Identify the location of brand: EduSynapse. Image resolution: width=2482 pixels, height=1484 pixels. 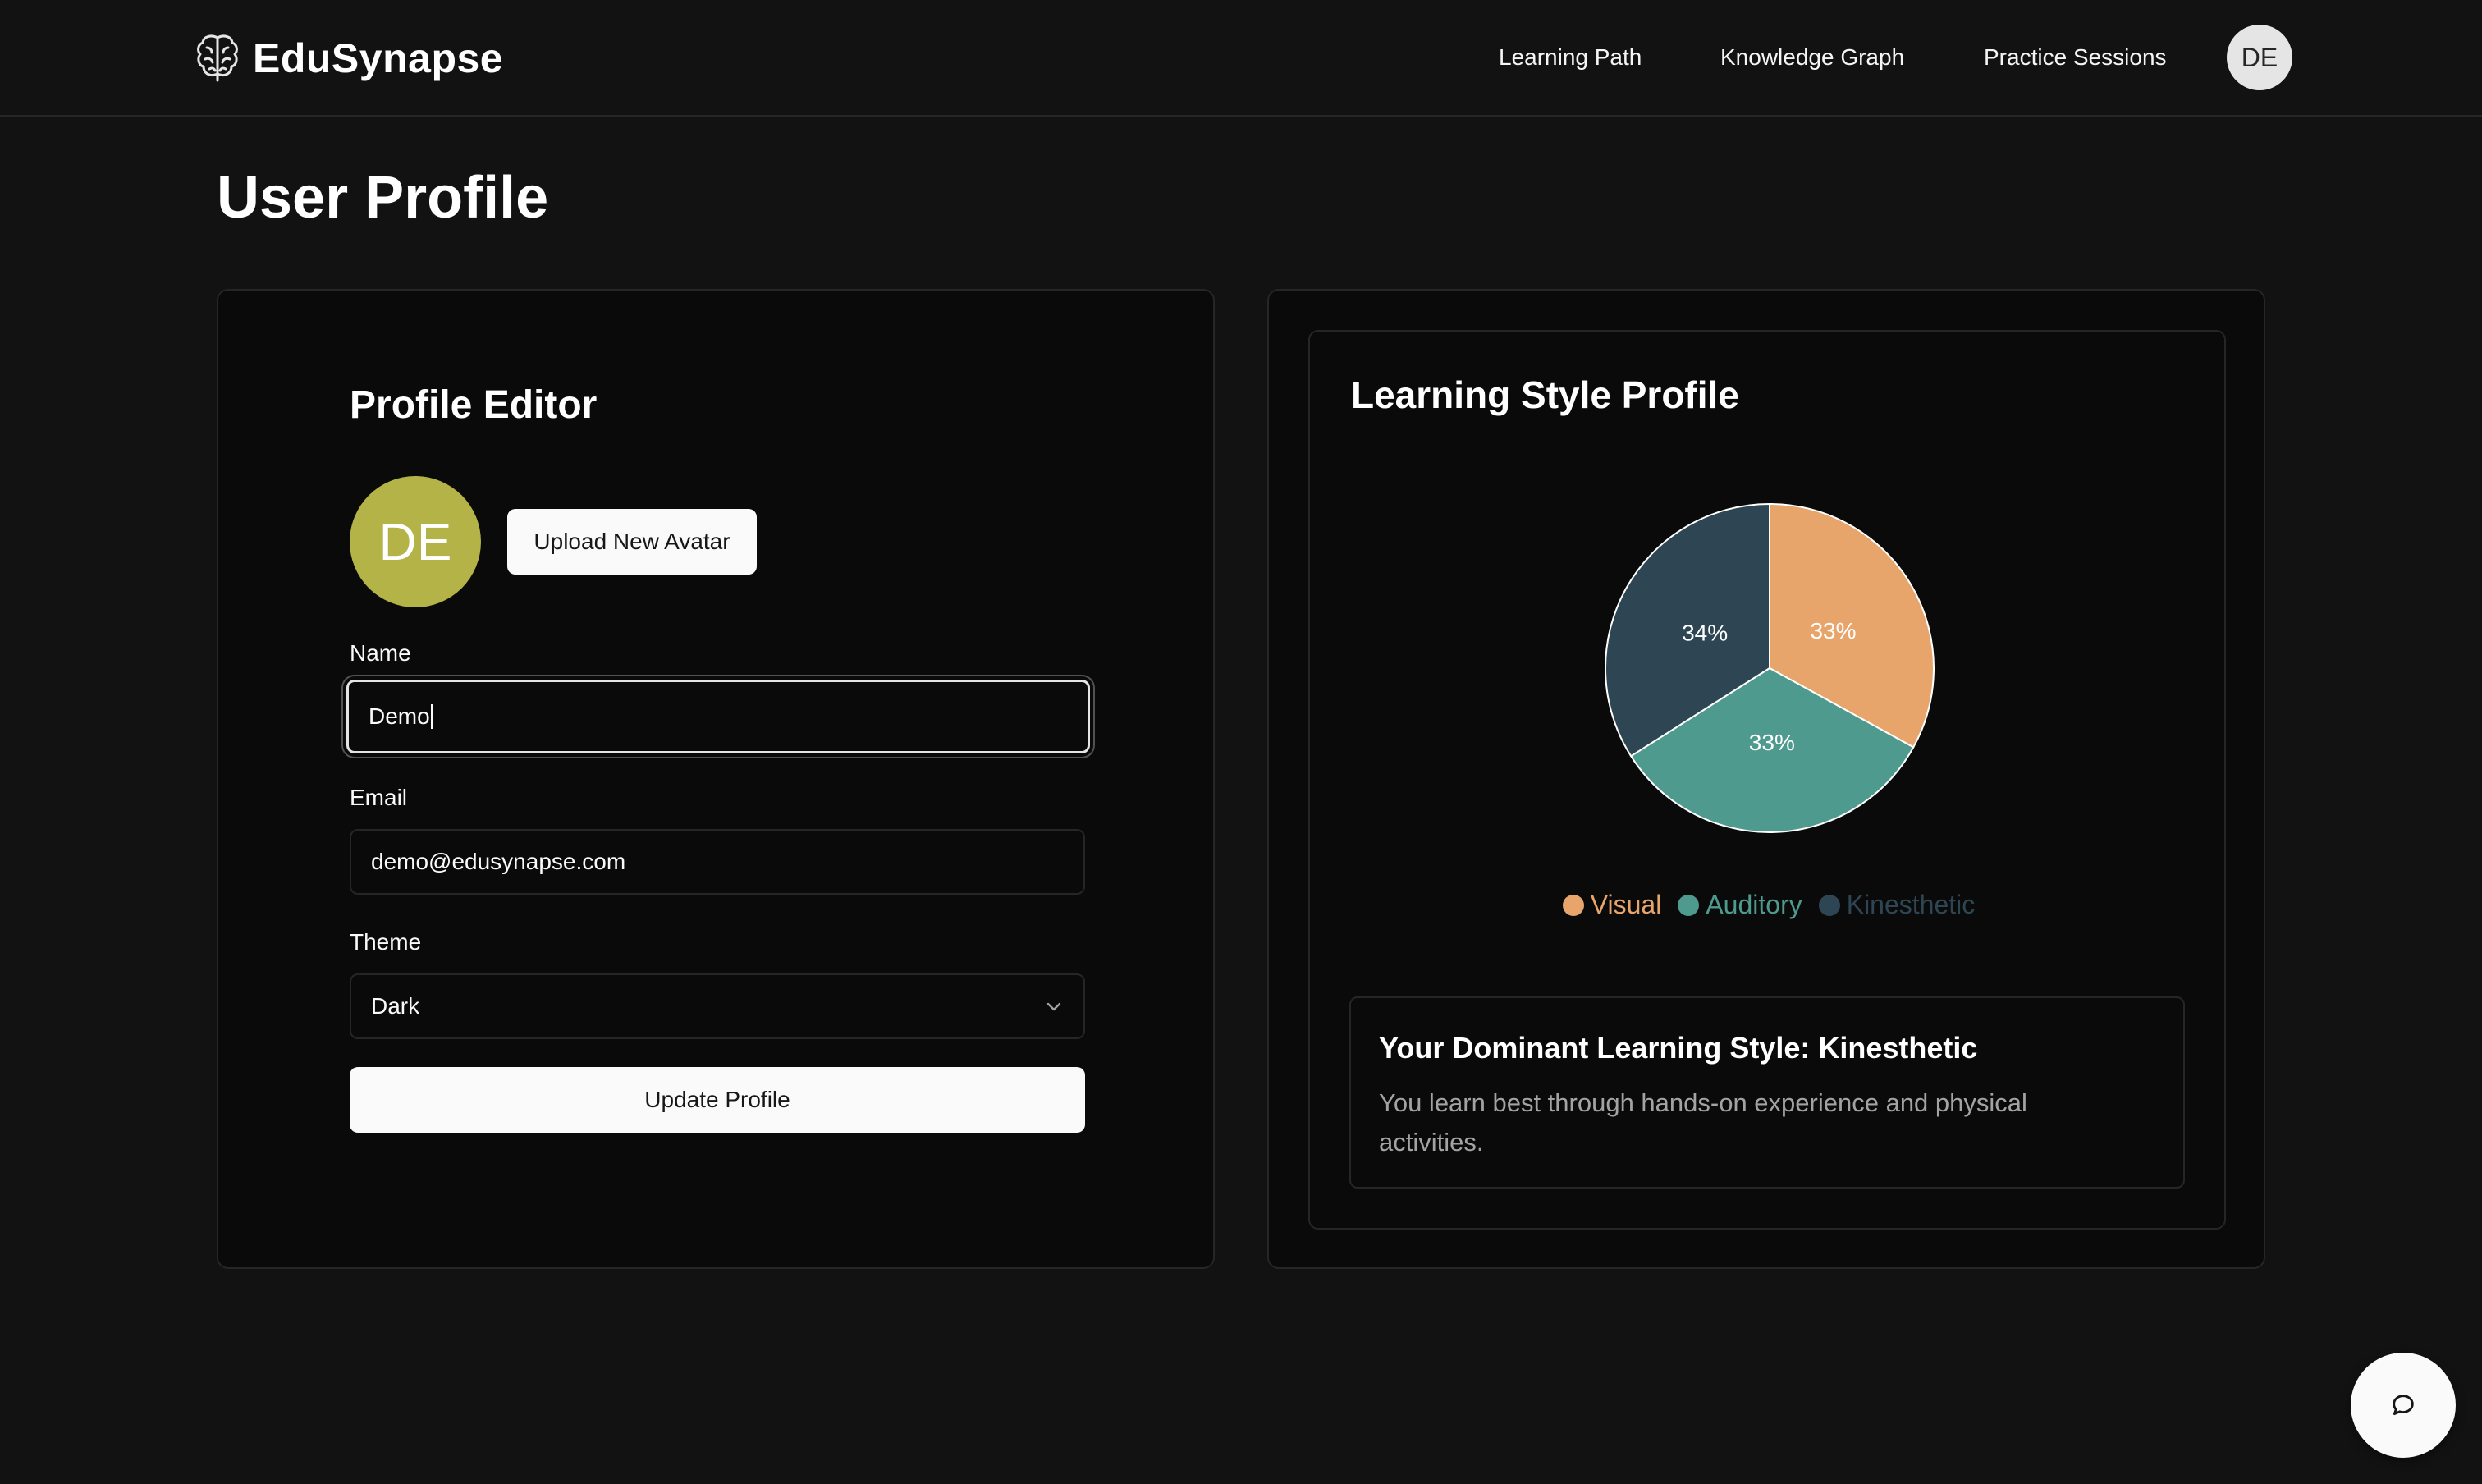
(349, 58).